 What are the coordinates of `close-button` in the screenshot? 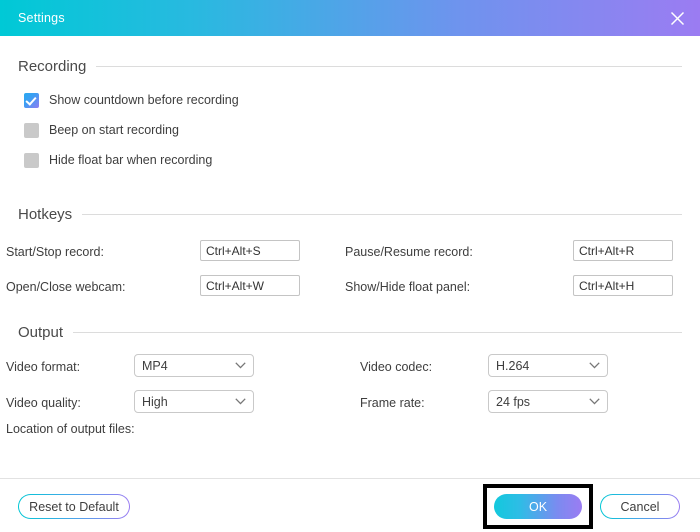 It's located at (677, 18).